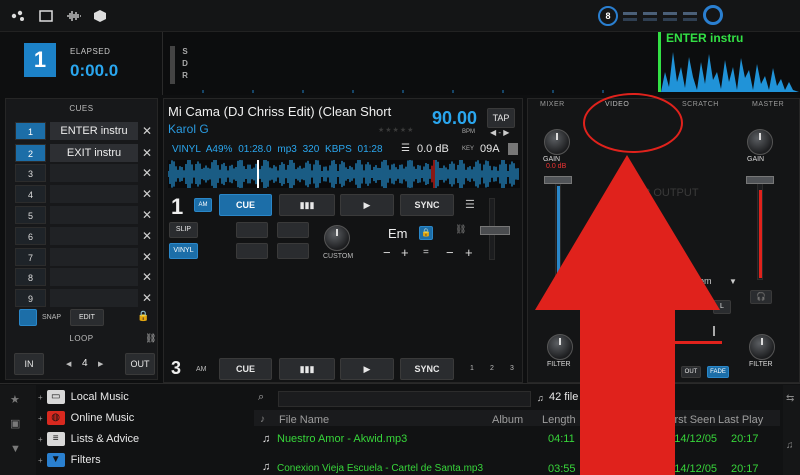  What do you see at coordinates (185, 76) in the screenshot?
I see `sdr-r: R` at bounding box center [185, 76].